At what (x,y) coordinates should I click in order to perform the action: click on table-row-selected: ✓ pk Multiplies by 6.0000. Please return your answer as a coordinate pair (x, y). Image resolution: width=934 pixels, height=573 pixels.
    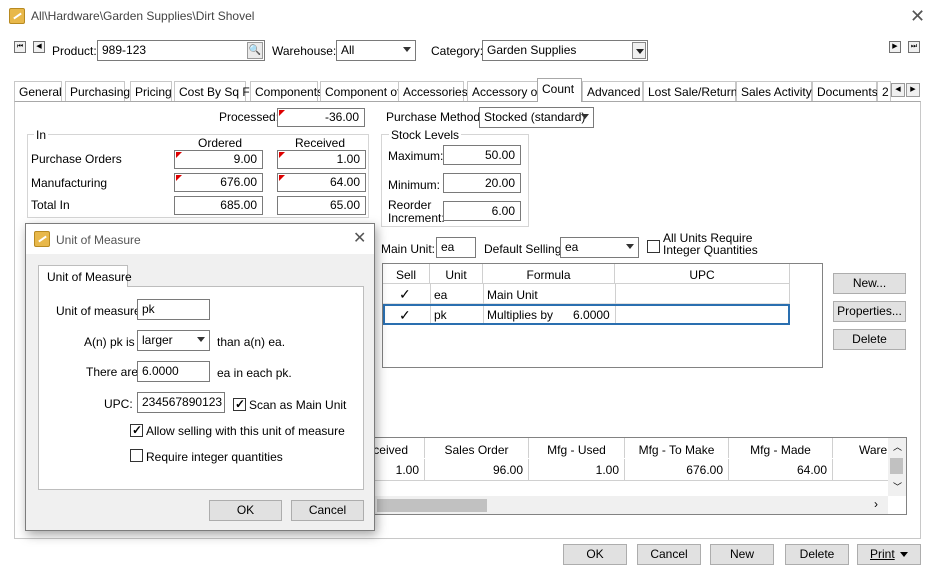
    Looking at the image, I should click on (586, 314).